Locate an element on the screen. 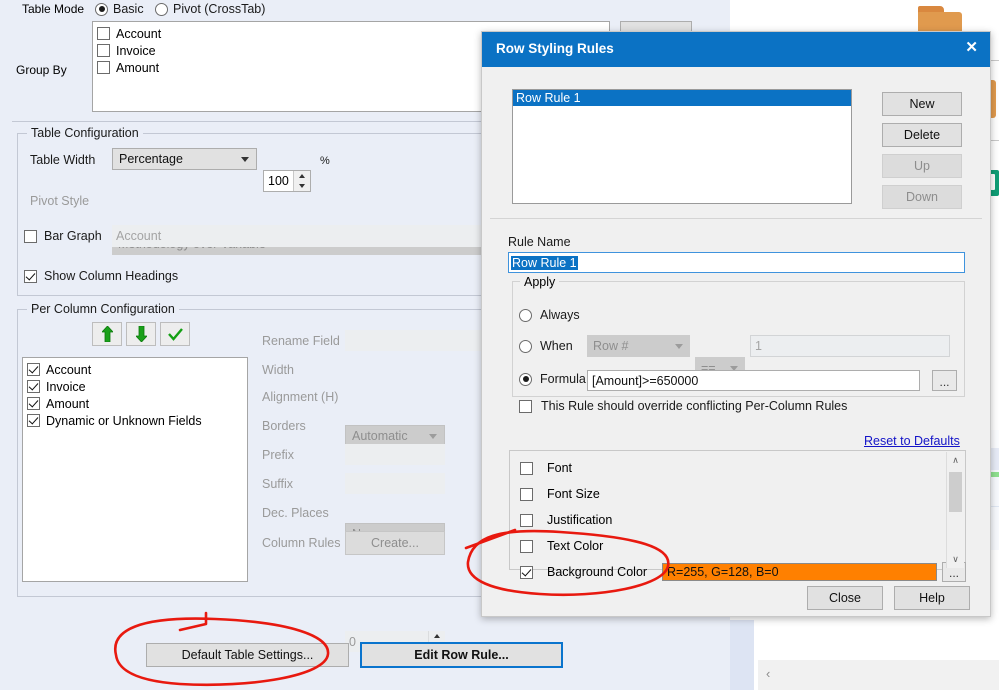 The width and height of the screenshot is (999, 690). show-column-headings-row: Show Column Headings is located at coordinates (101, 276).